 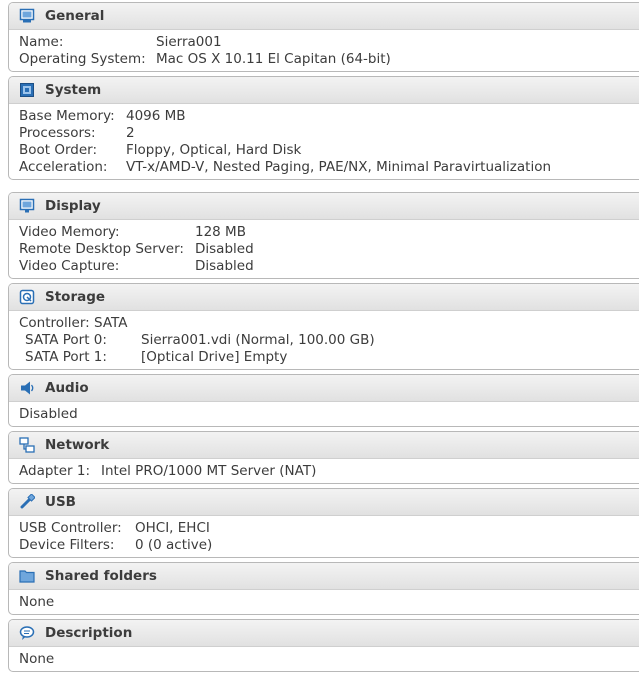 I want to click on video-memory-value: 128 MB, so click(x=220, y=232).